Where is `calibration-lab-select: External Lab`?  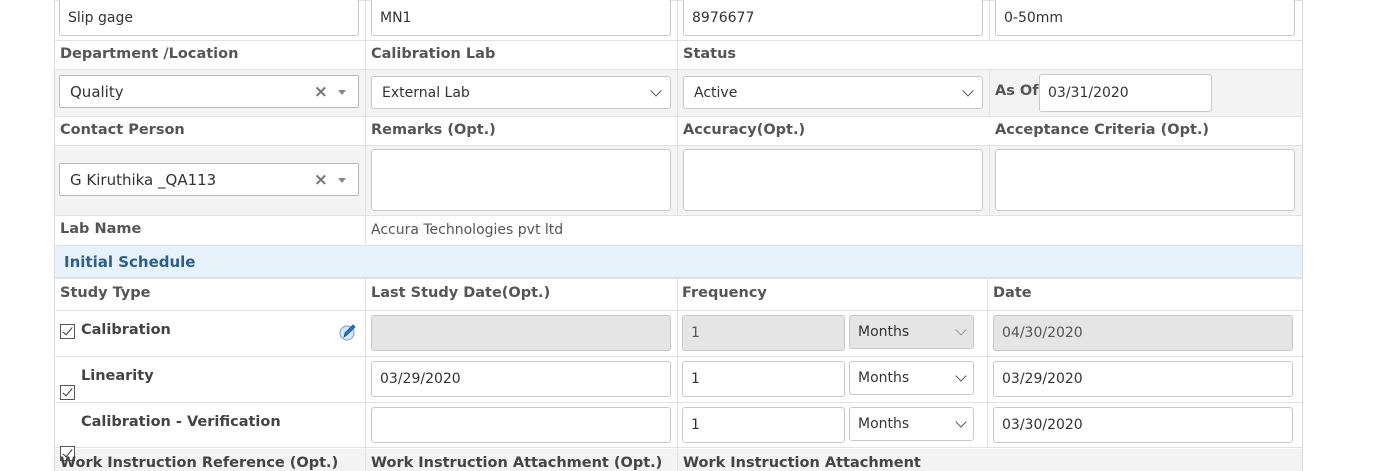 calibration-lab-select: External Lab is located at coordinates (521, 92).